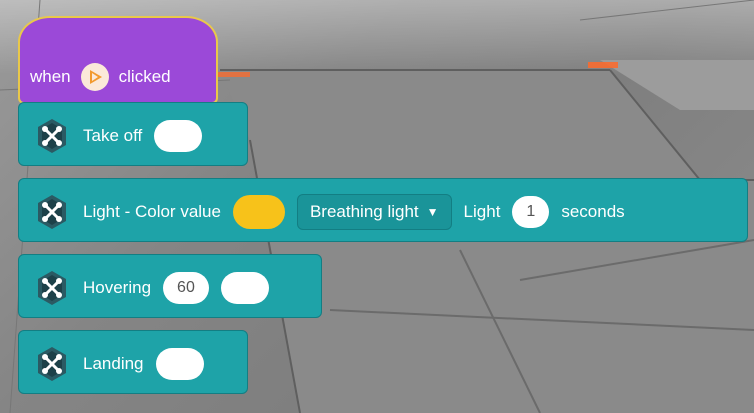 This screenshot has width=754, height=413. What do you see at coordinates (113, 135) in the screenshot?
I see `take-off-label: Take off` at bounding box center [113, 135].